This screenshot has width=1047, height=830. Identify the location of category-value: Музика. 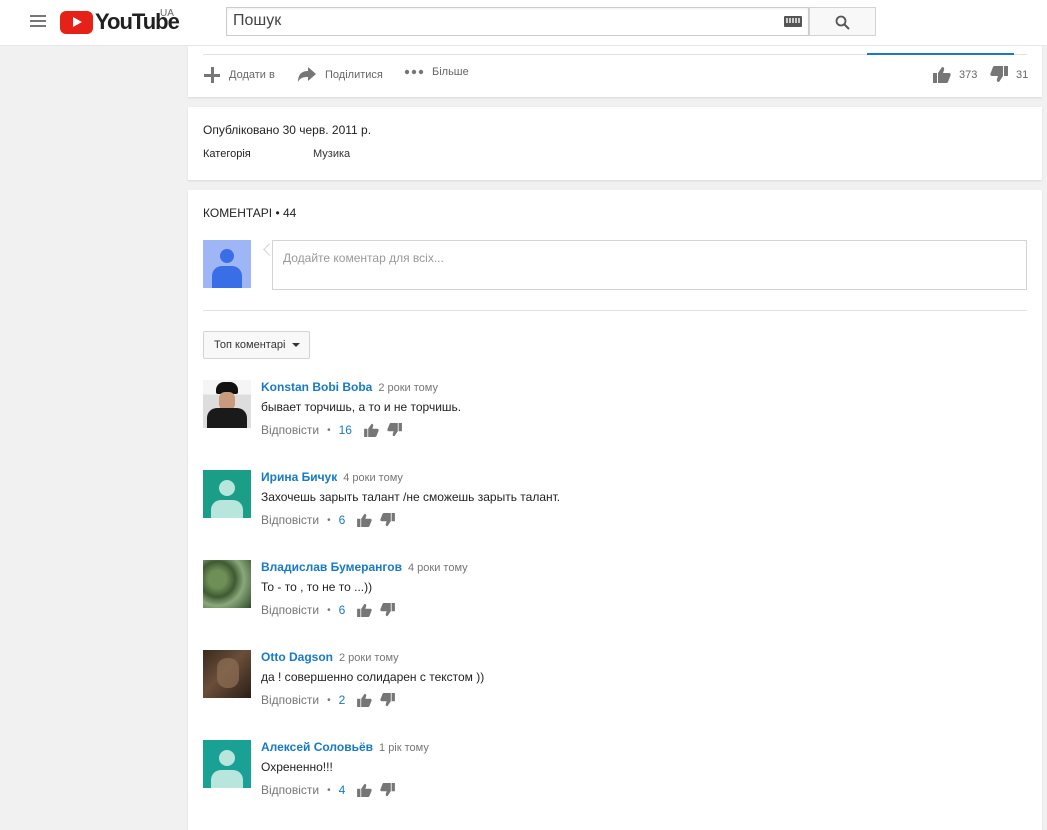
(332, 154).